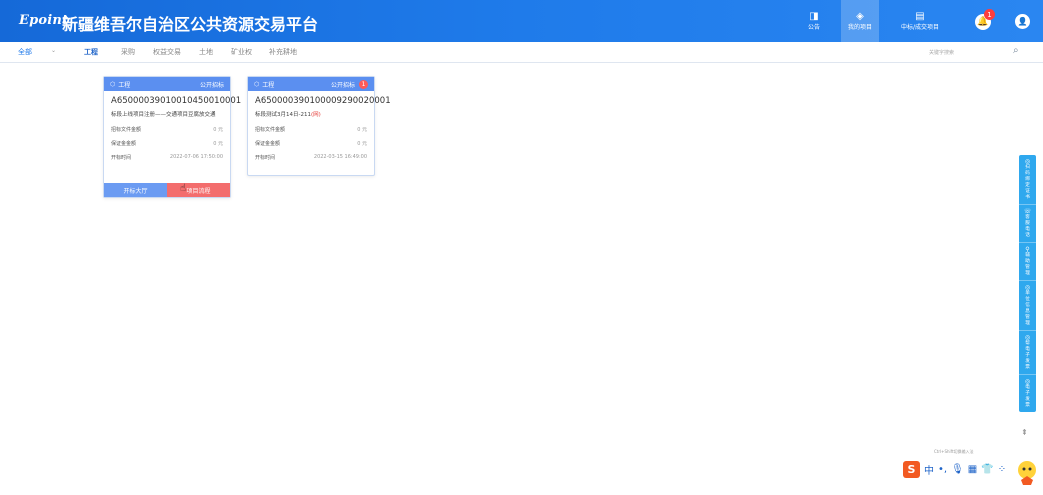 The height and width of the screenshot is (495, 1043). I want to click on side-tool-assist: ⚲ 辅助管理, so click(1027, 262).